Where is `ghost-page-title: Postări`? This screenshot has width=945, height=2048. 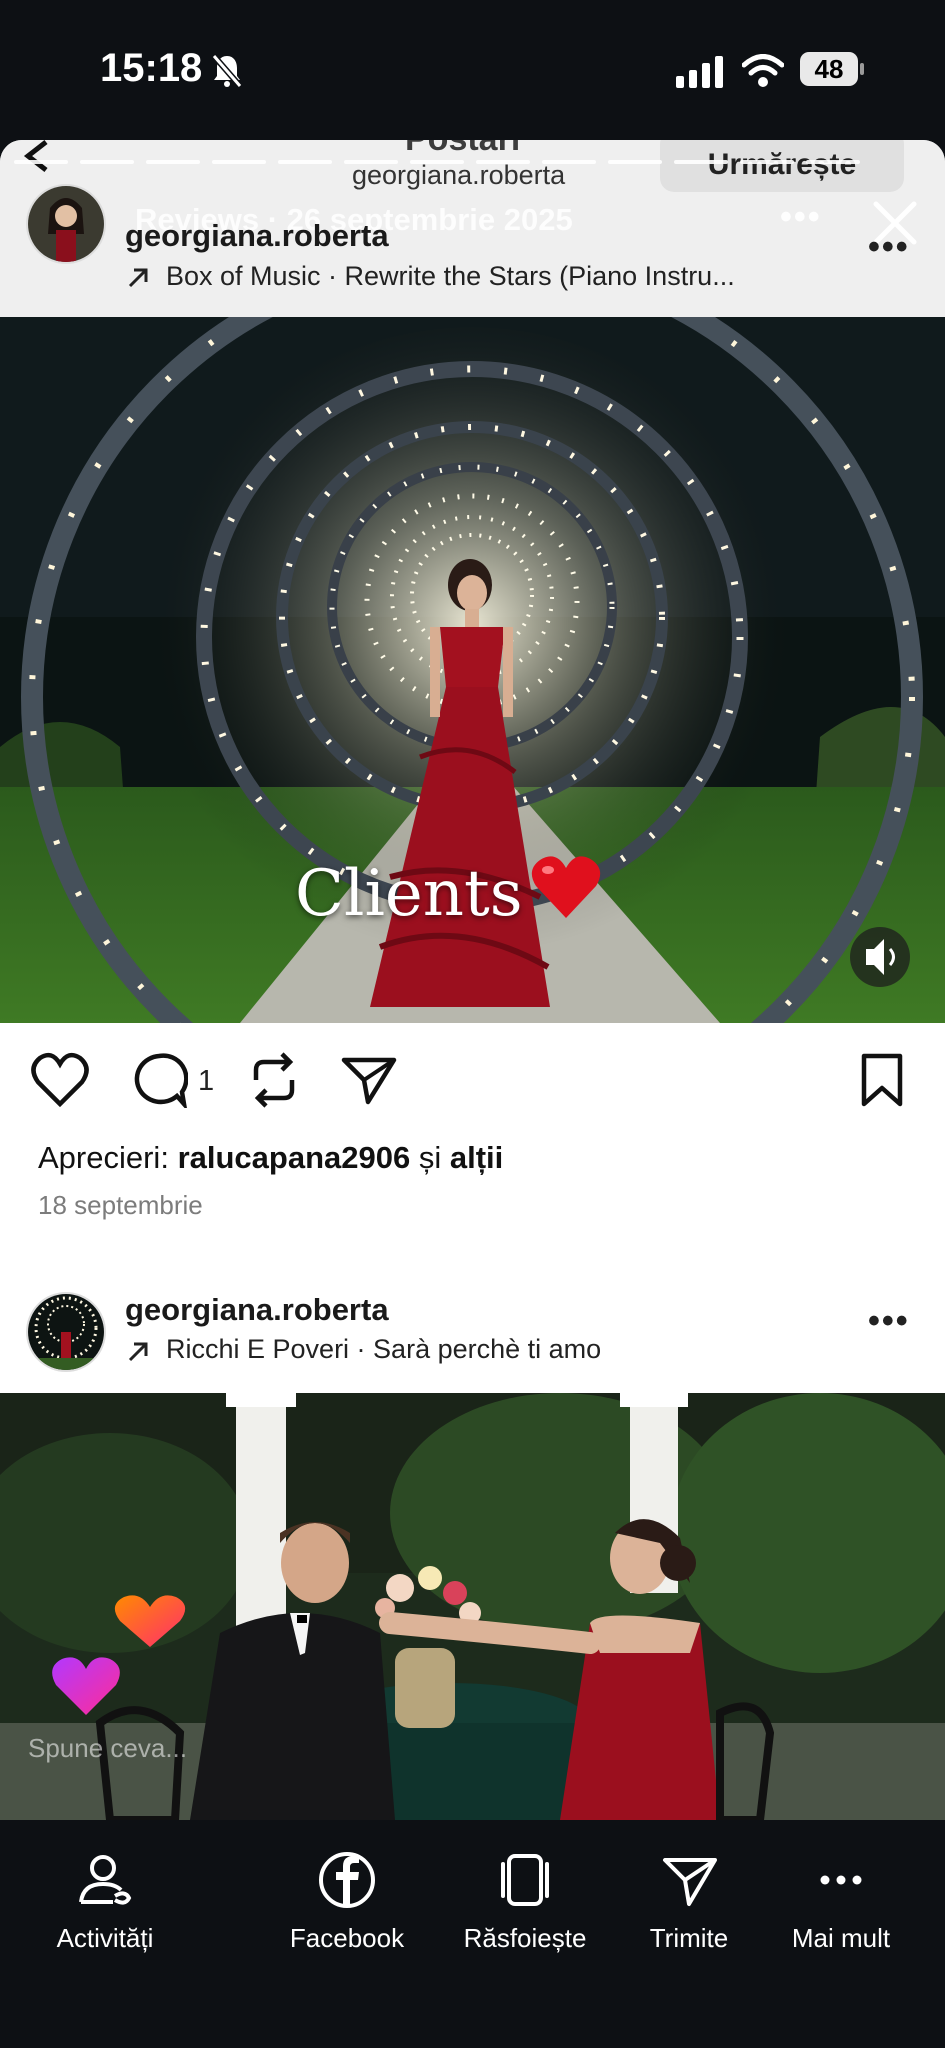
ghost-page-title: Postări is located at coordinates (462, 149).